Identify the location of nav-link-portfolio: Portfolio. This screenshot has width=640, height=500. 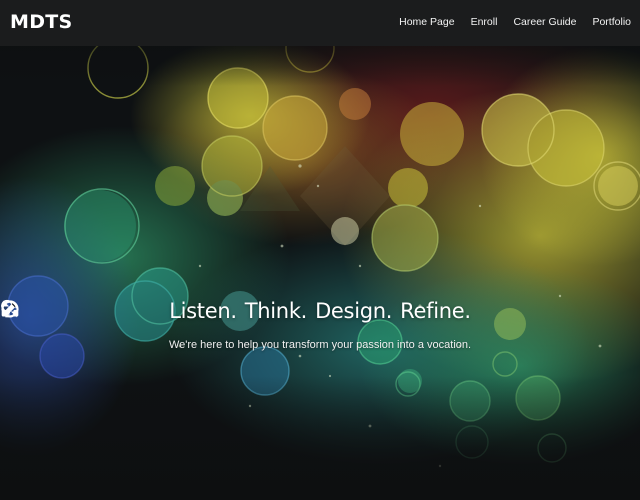
(611, 22).